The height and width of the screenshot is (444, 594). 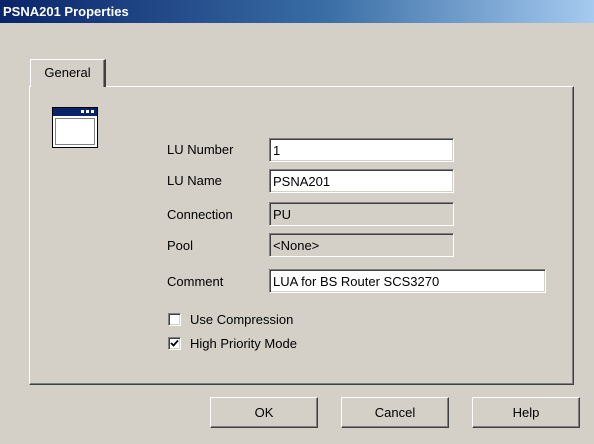 I want to click on high-priority-mode-label: High Priority Mode, so click(x=243, y=344).